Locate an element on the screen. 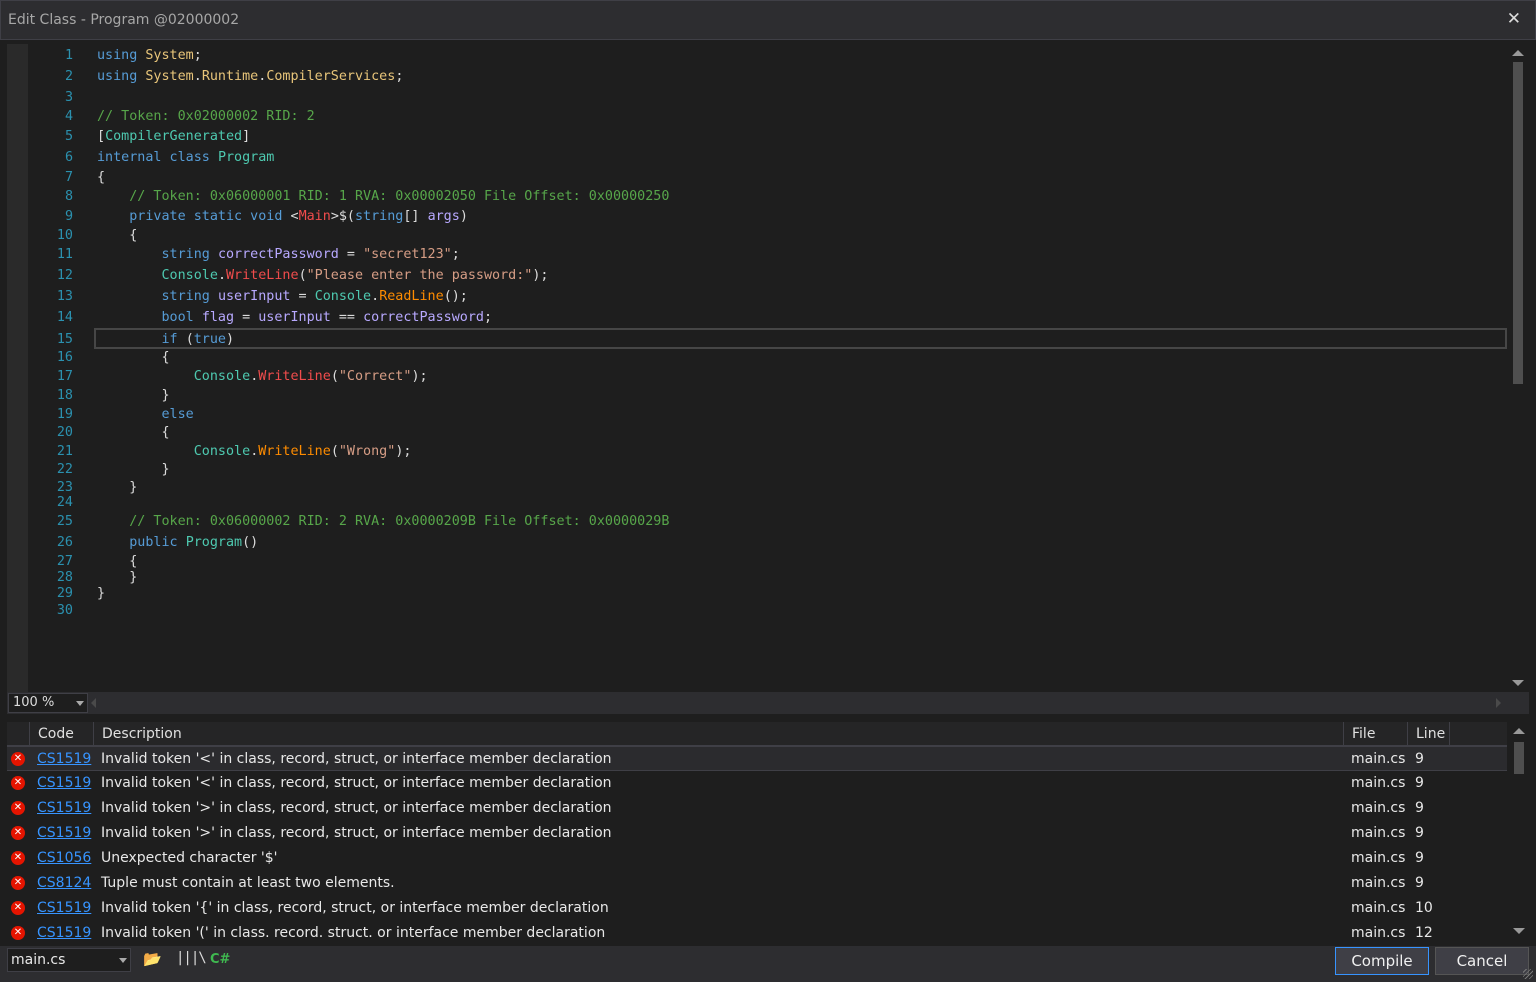 This screenshot has width=1536, height=982. csharp-icon: C# is located at coordinates (220, 962).